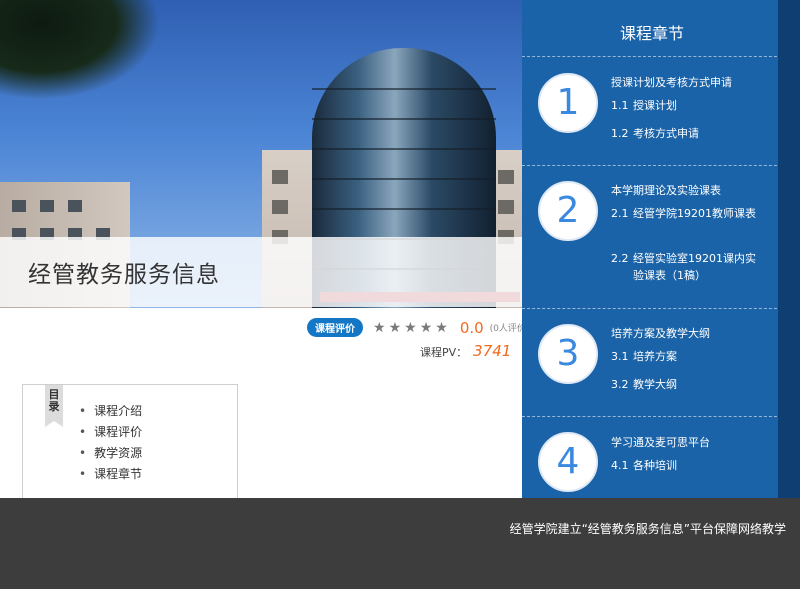 The height and width of the screenshot is (589, 800). What do you see at coordinates (655, 465) in the screenshot?
I see `chapter-item-text: 各种培训` at bounding box center [655, 465].